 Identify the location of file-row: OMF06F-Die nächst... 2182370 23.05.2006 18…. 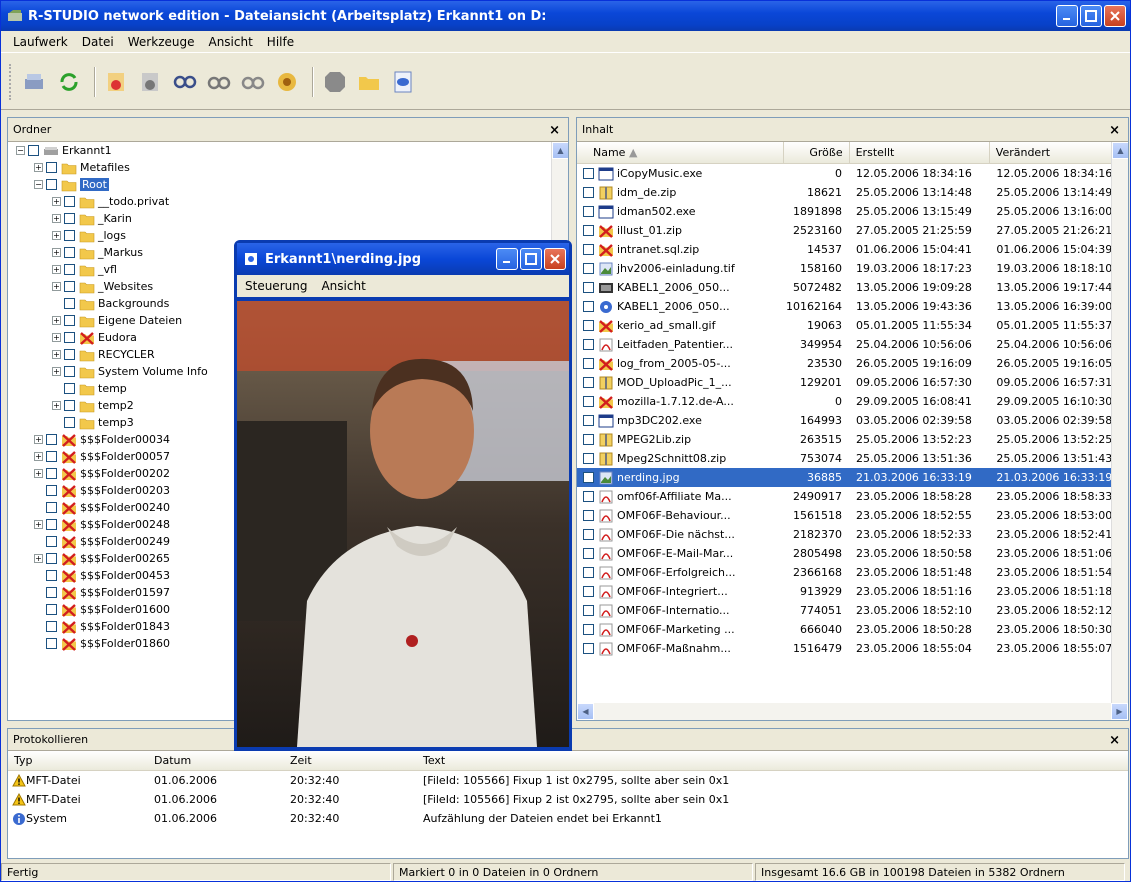
(844, 534).